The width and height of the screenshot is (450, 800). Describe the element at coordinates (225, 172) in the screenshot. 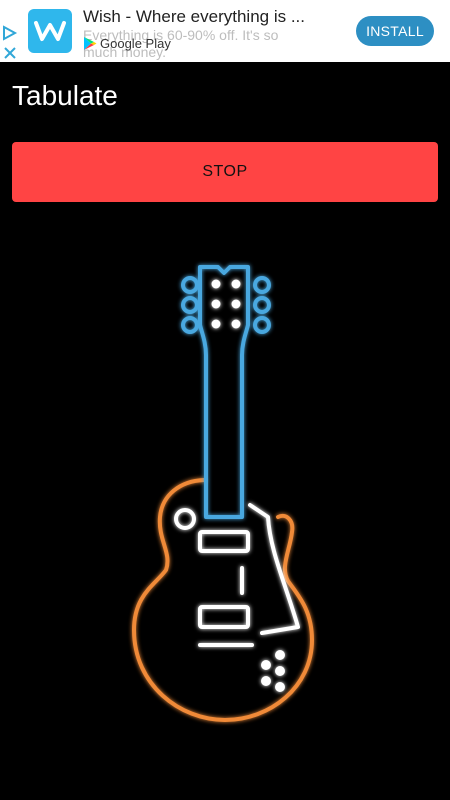

I see `stop-button: STOP` at that location.